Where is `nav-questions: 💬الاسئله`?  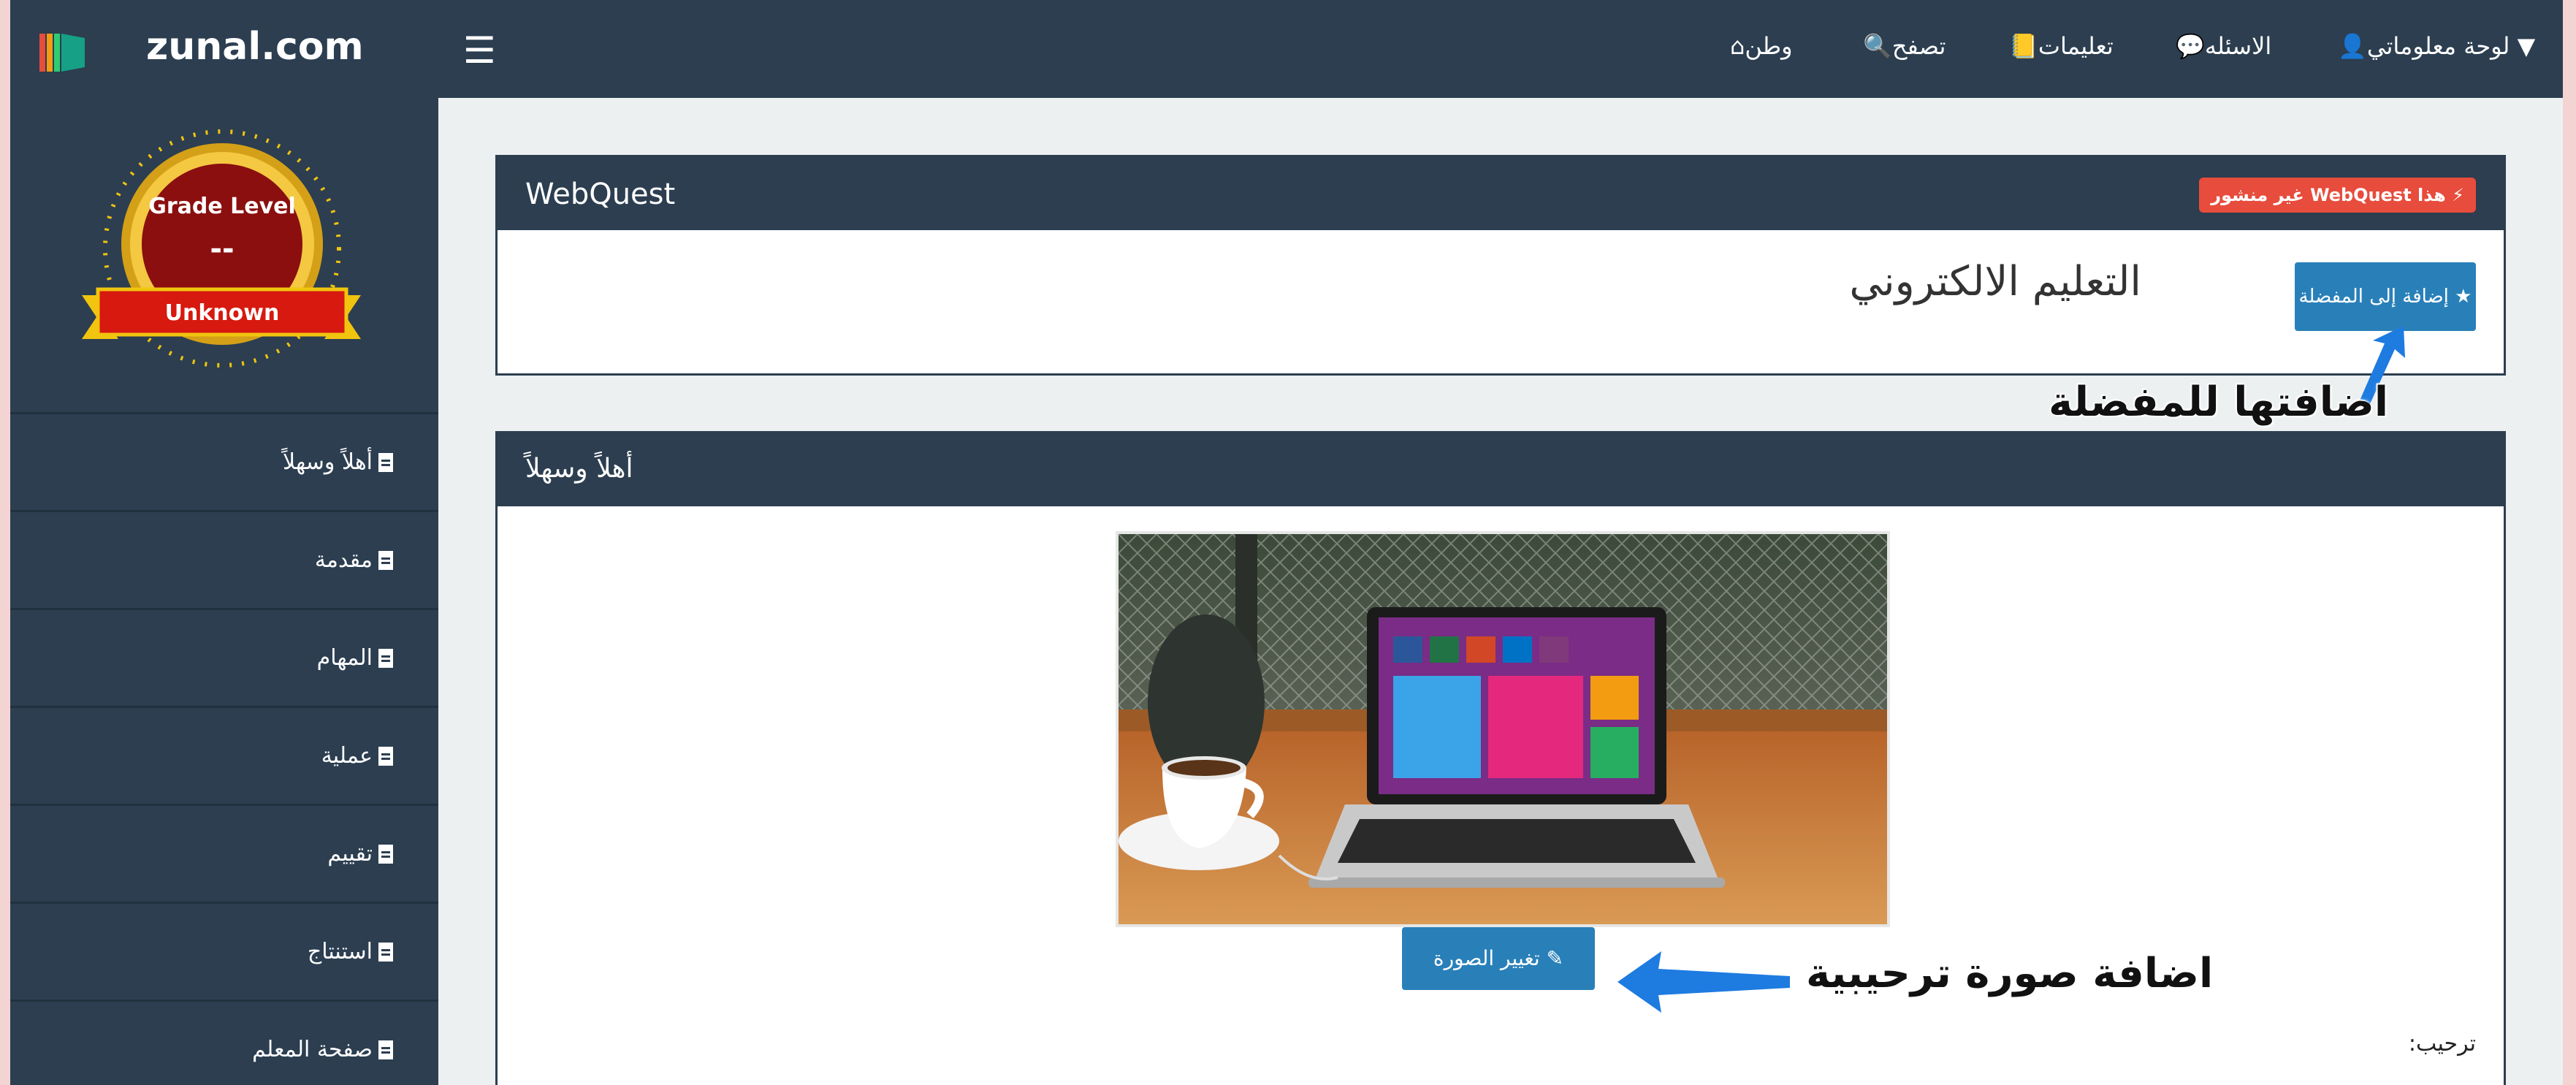
nav-questions: 💬الاسئله is located at coordinates (2223, 46).